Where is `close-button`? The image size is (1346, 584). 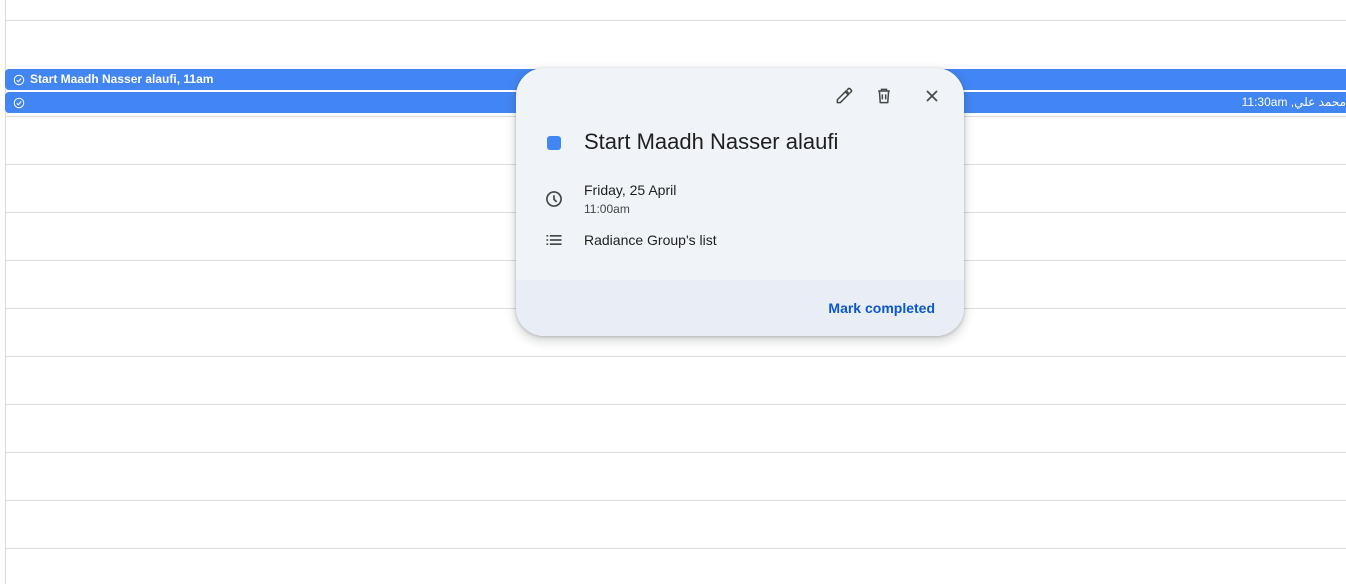
close-button is located at coordinates (932, 96).